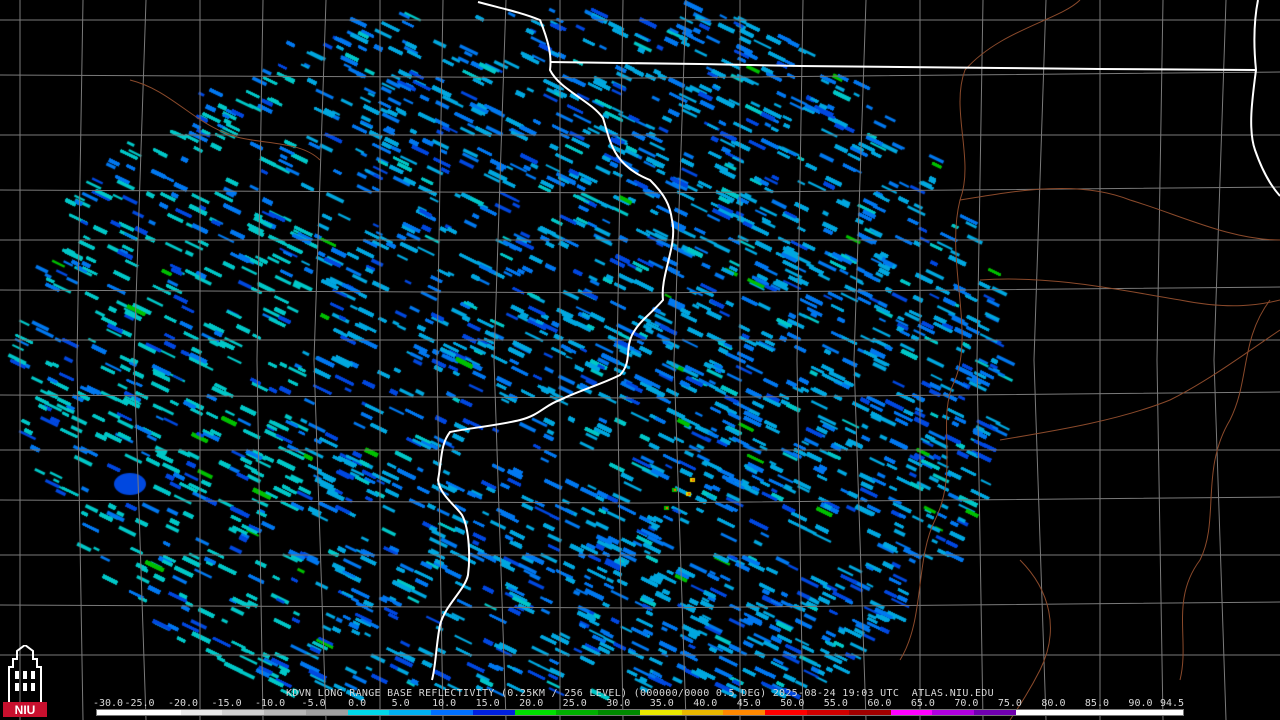  I want to click on scale-label: 25.0, so click(574, 703).